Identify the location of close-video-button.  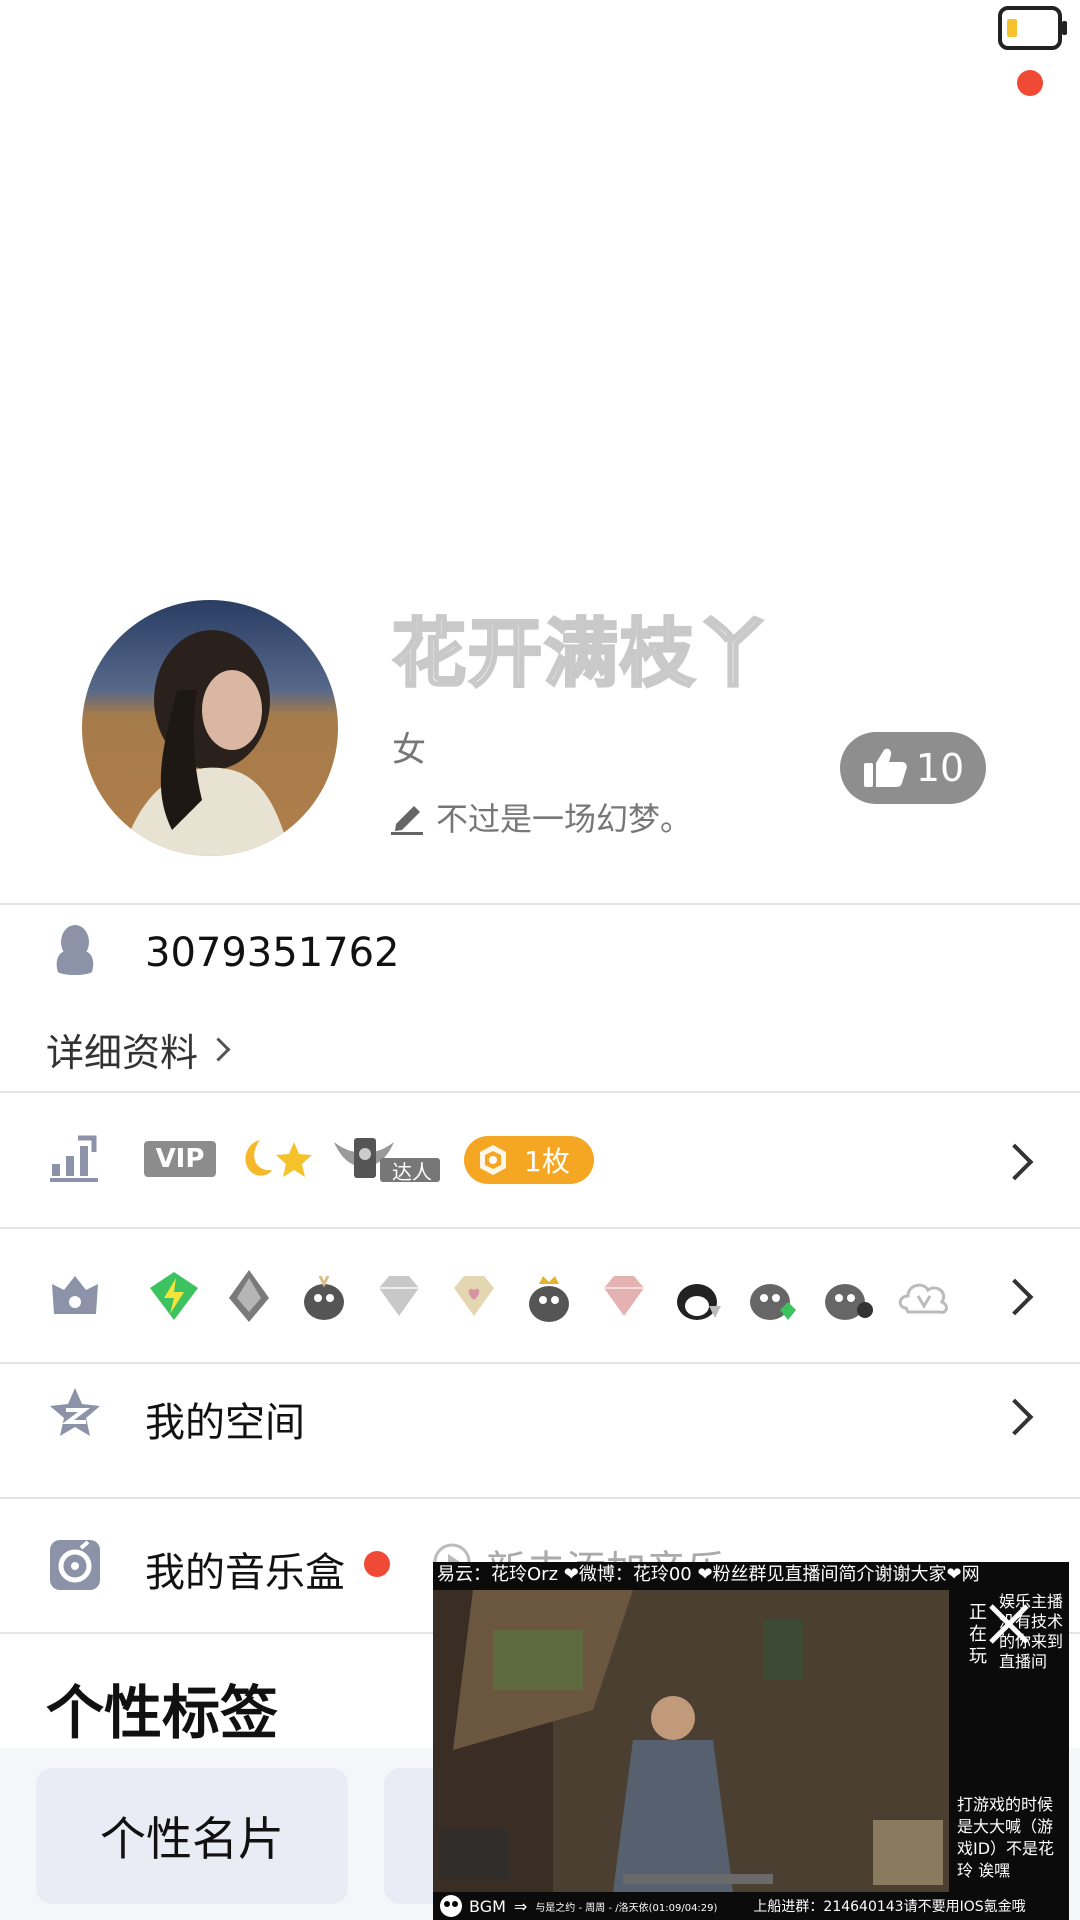
(1009, 1624).